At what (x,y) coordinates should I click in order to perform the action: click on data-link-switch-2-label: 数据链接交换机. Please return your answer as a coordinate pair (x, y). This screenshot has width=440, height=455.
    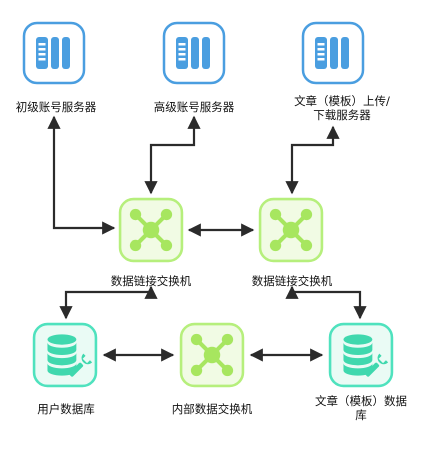
    Looking at the image, I should click on (292, 281).